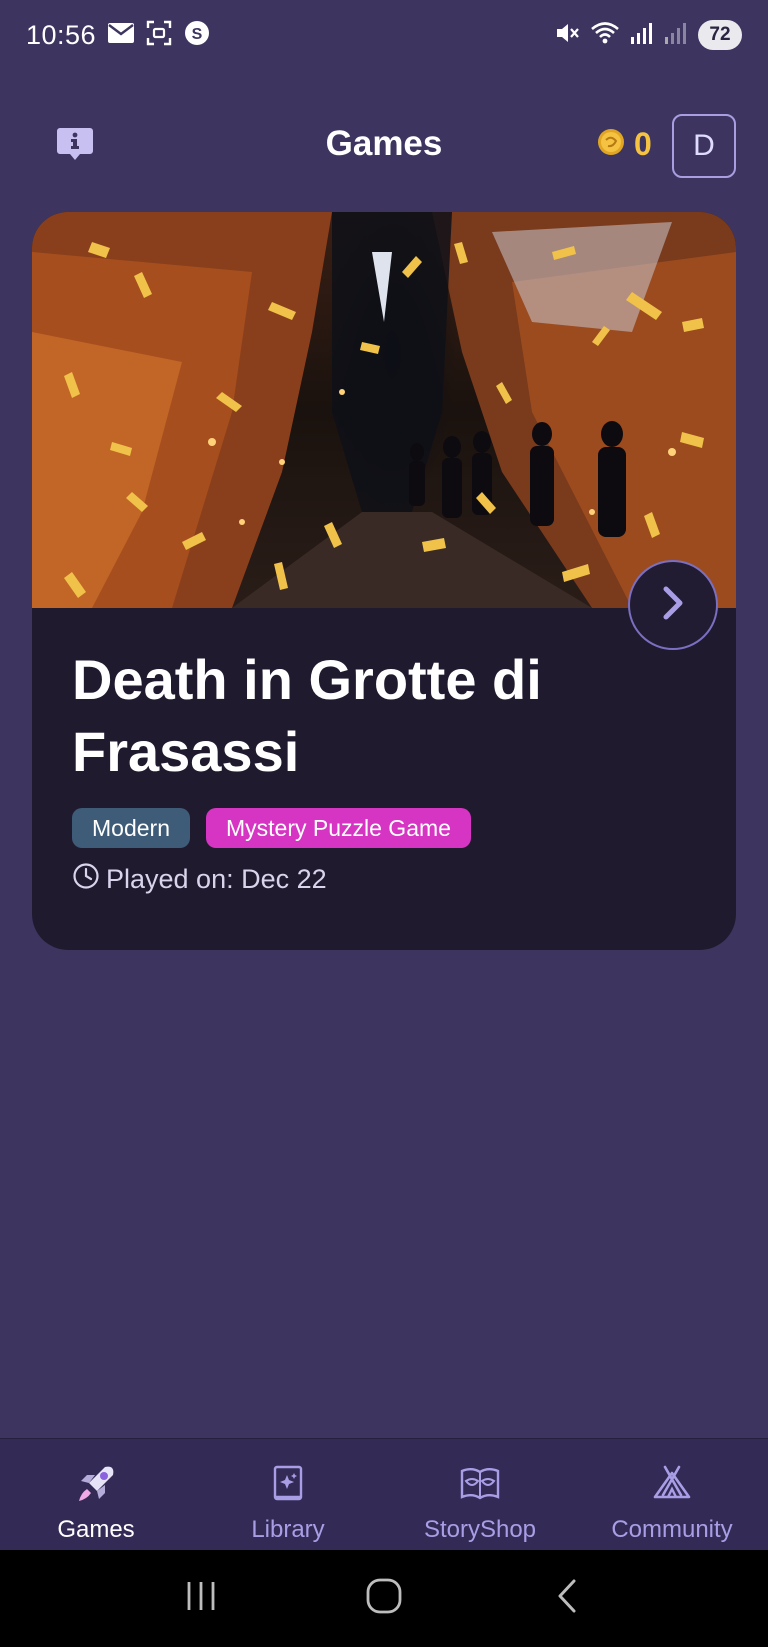  I want to click on coin-icon, so click(611, 144).